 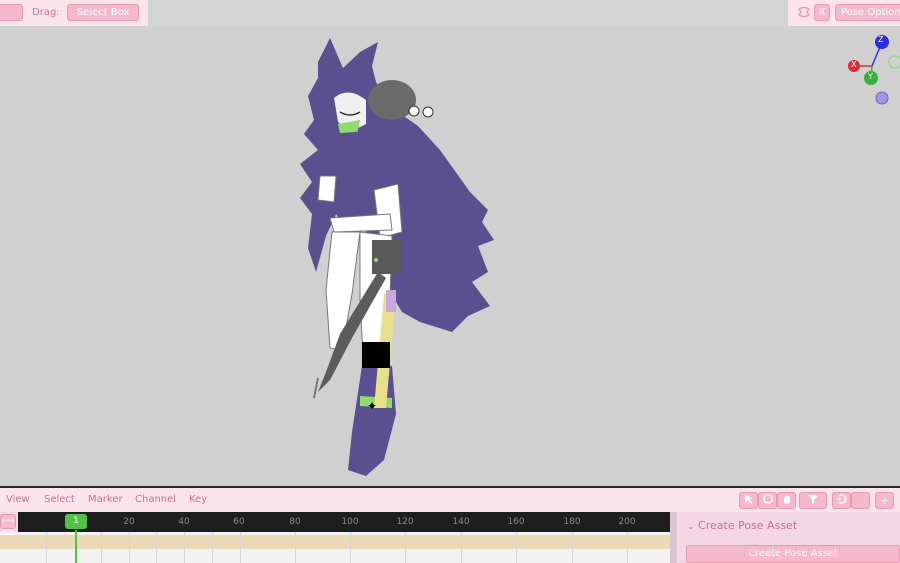 I want to click on snap-button, so click(x=841, y=500).